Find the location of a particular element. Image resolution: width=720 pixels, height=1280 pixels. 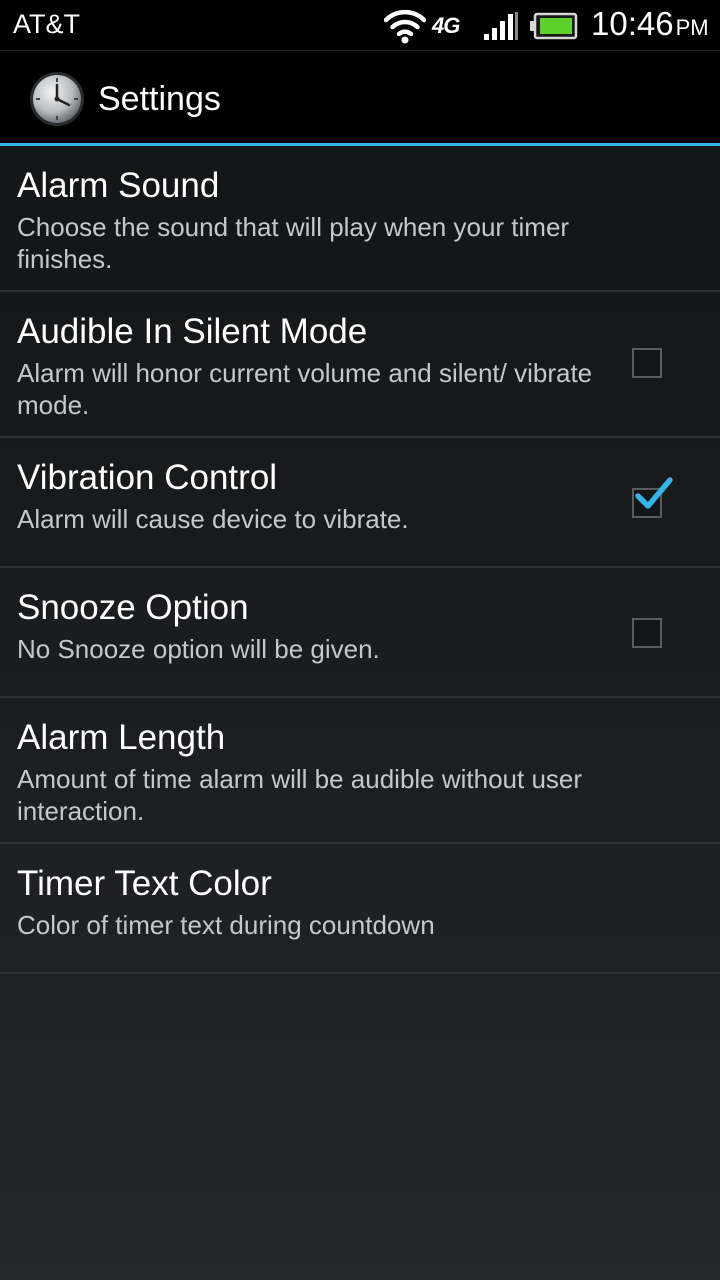

clock-ampm: PM is located at coordinates (692, 27).